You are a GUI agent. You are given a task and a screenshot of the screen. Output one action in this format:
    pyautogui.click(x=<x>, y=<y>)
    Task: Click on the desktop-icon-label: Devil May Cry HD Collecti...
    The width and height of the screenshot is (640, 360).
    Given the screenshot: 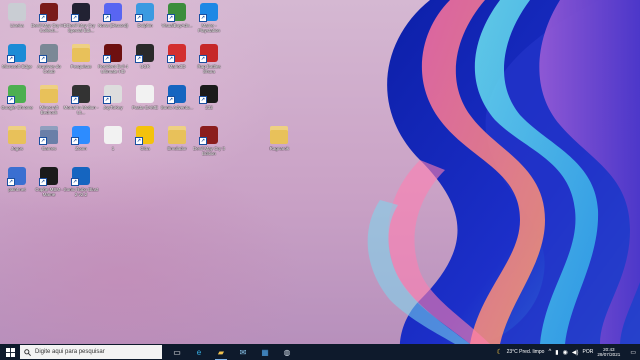 What is the action you would take?
    pyautogui.click(x=49, y=28)
    